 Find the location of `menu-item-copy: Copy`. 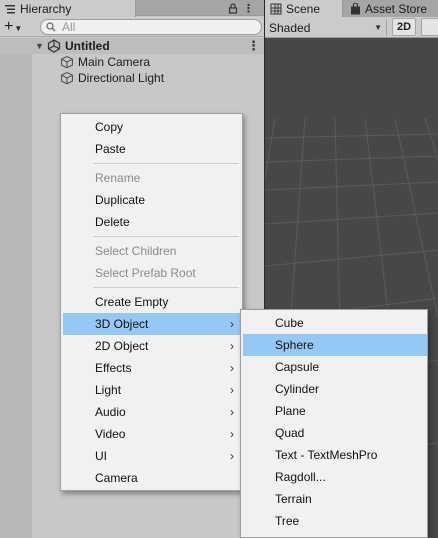

menu-item-copy: Copy is located at coordinates (151, 127).